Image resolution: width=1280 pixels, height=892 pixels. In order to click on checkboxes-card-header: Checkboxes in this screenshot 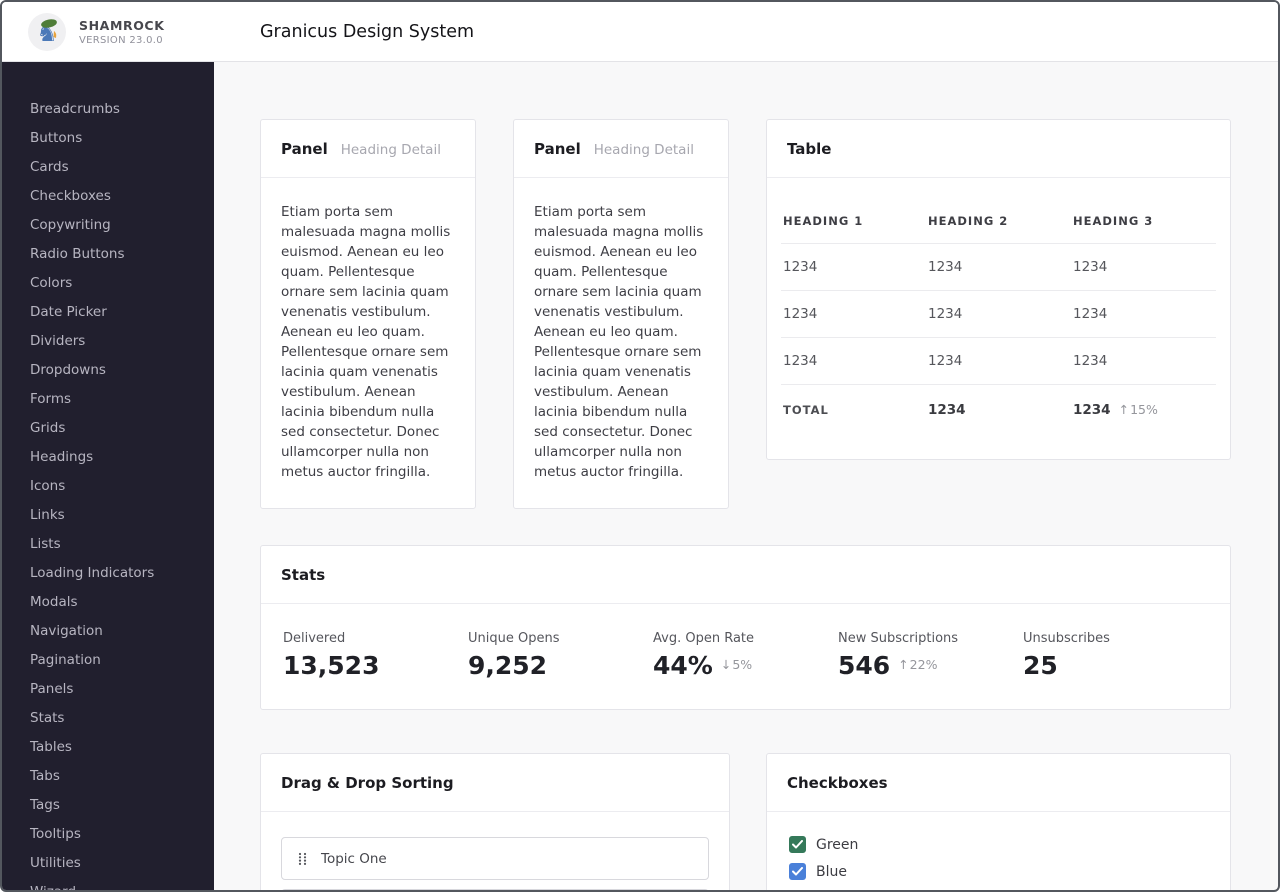, I will do `click(998, 783)`.